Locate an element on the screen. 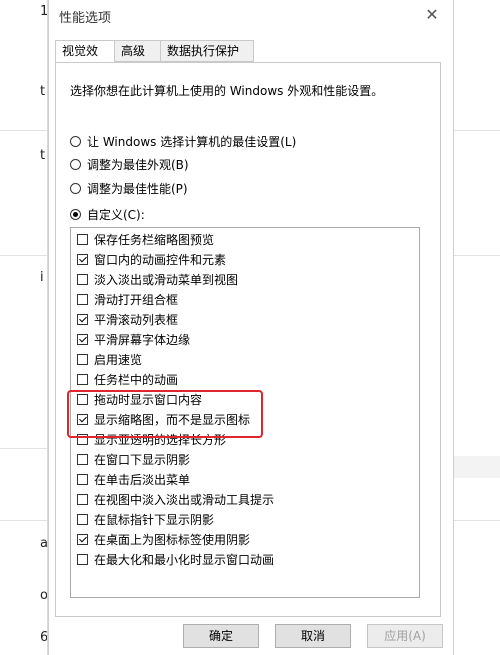 This screenshot has height=655, width=500. list-item: 淡入淡出或滑动菜单到视图 is located at coordinates (157, 279).